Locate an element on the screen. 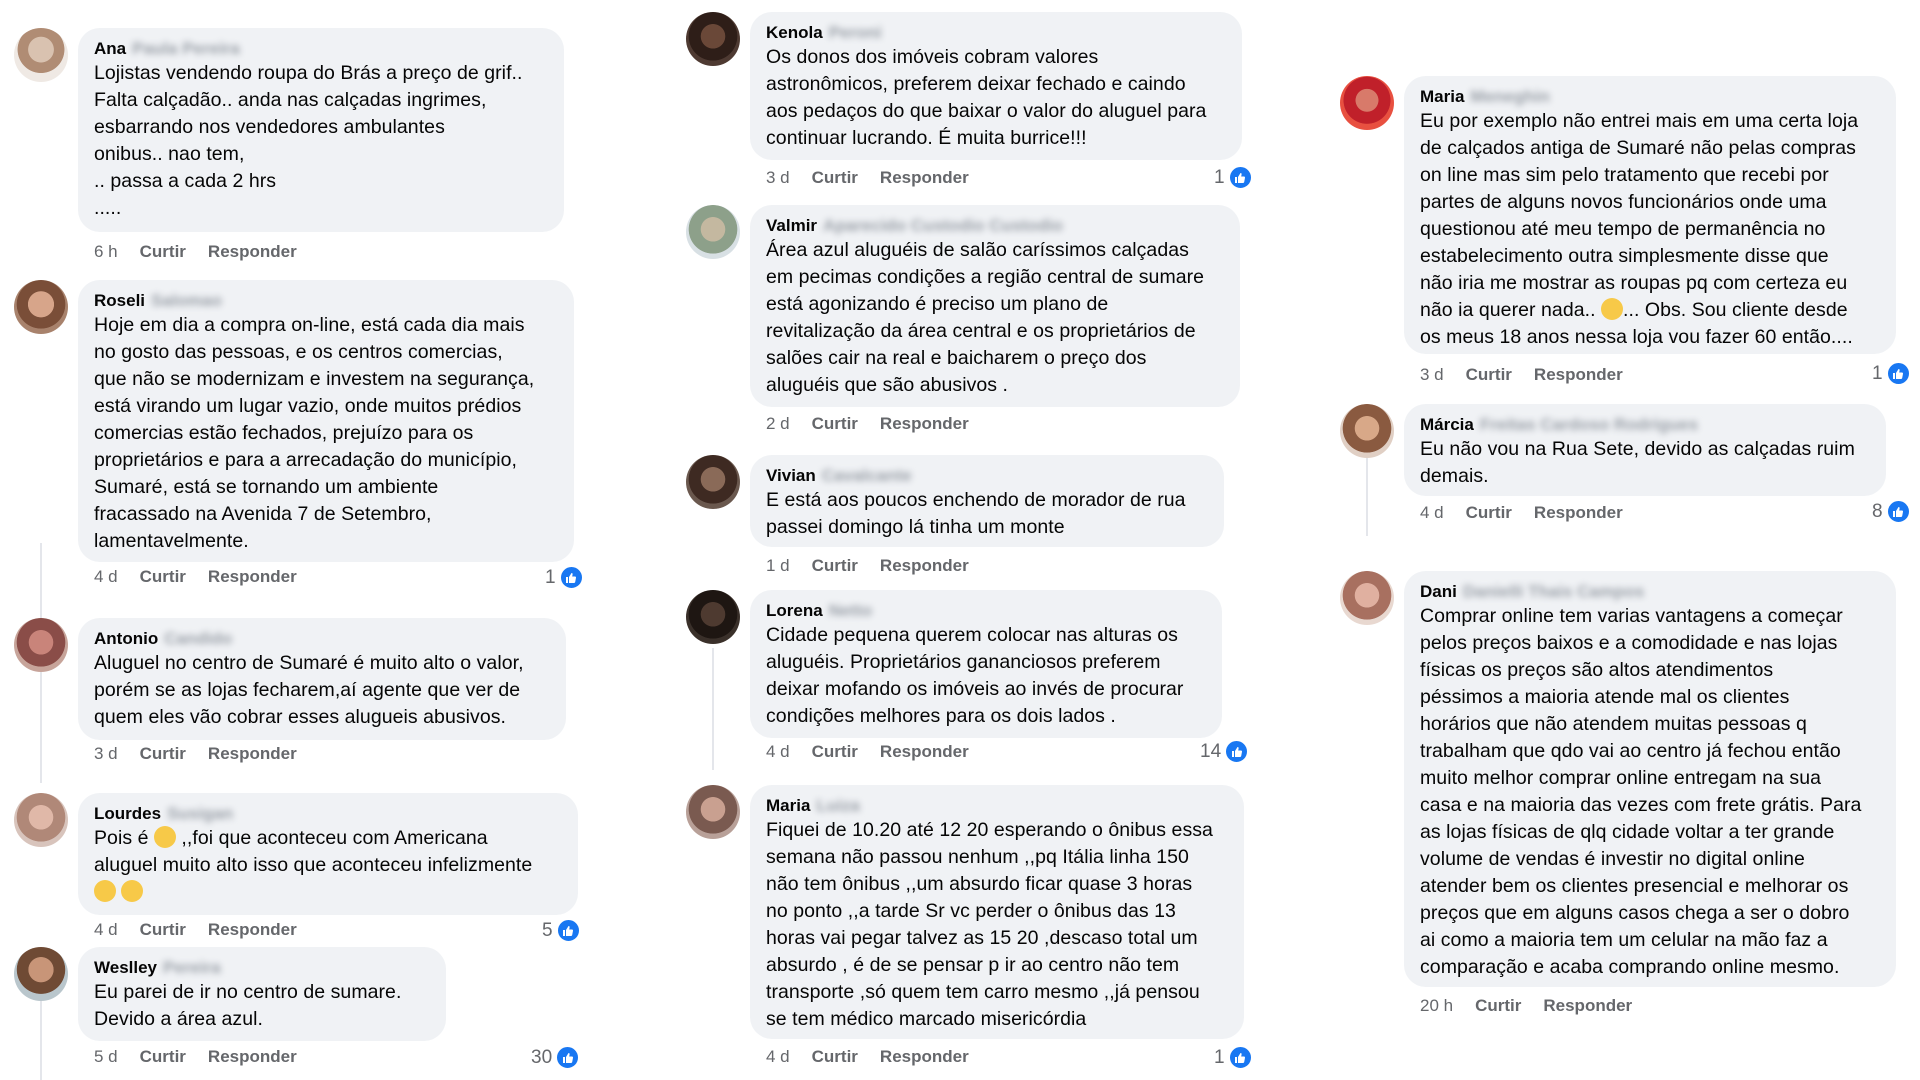 This screenshot has width=1920, height=1080. author-surname-blurred: Pereira is located at coordinates (192, 968).